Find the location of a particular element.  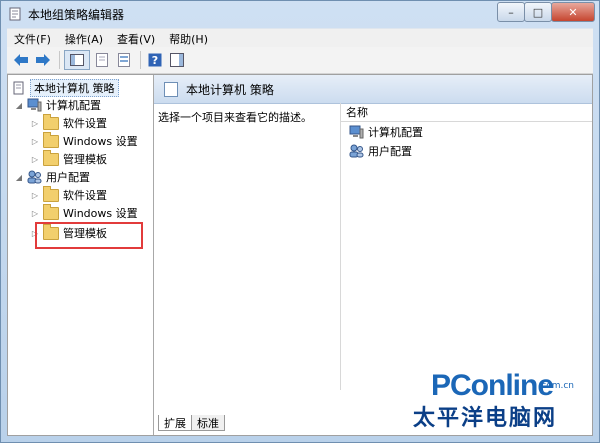

minimize-icon: – is located at coordinates (511, 12).